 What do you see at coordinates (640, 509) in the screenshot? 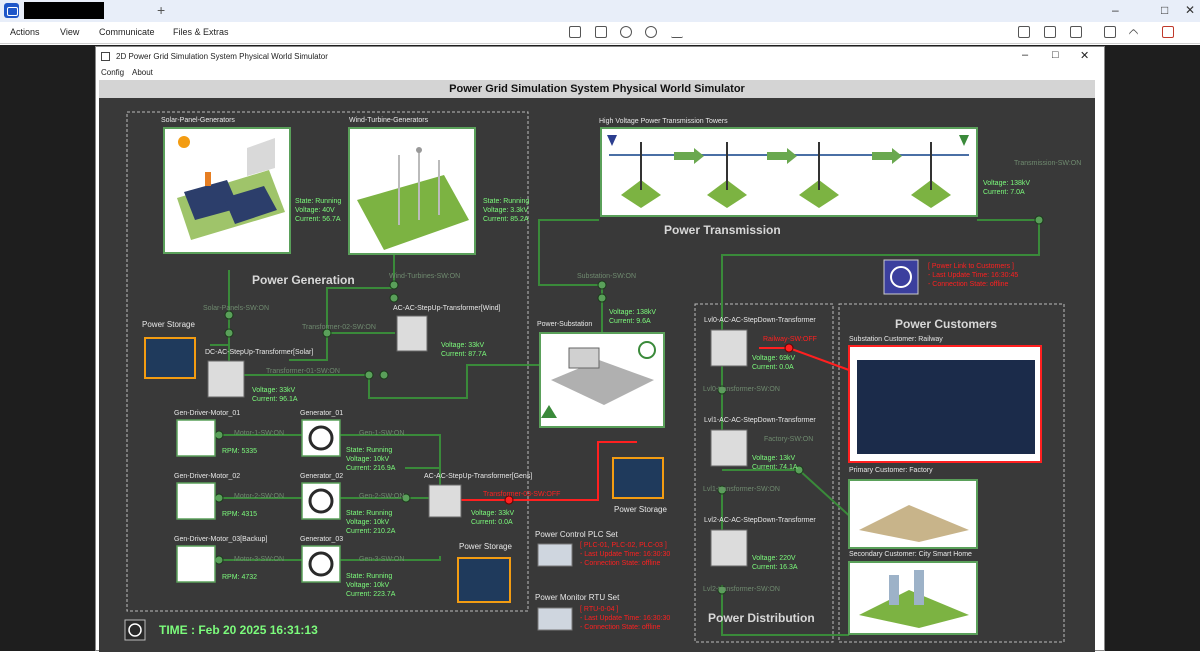
I see `storage-label-2: Power Storage` at bounding box center [640, 509].